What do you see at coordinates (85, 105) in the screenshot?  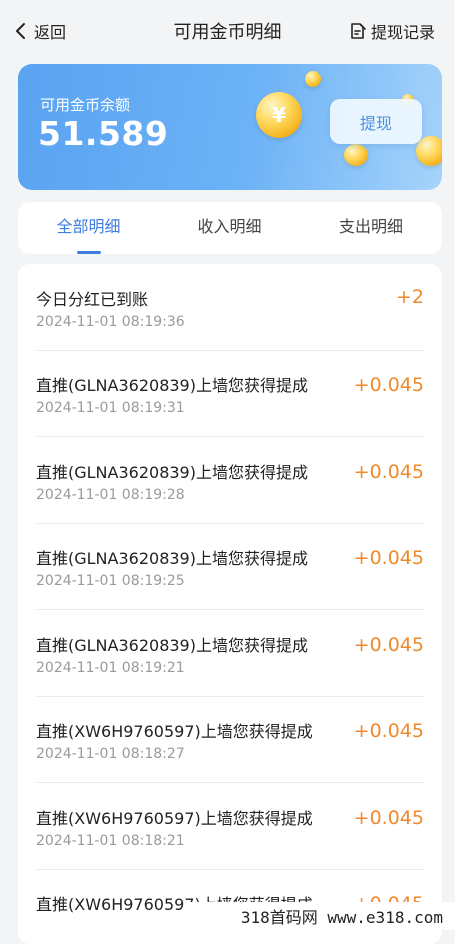 I see `balance-caption: 可用金币余额` at bounding box center [85, 105].